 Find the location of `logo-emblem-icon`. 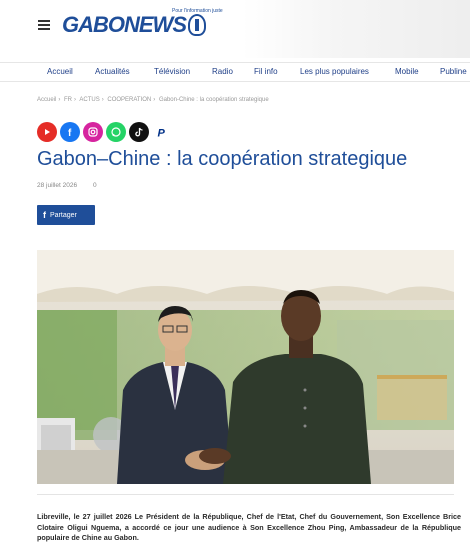

logo-emblem-icon is located at coordinates (197, 25).